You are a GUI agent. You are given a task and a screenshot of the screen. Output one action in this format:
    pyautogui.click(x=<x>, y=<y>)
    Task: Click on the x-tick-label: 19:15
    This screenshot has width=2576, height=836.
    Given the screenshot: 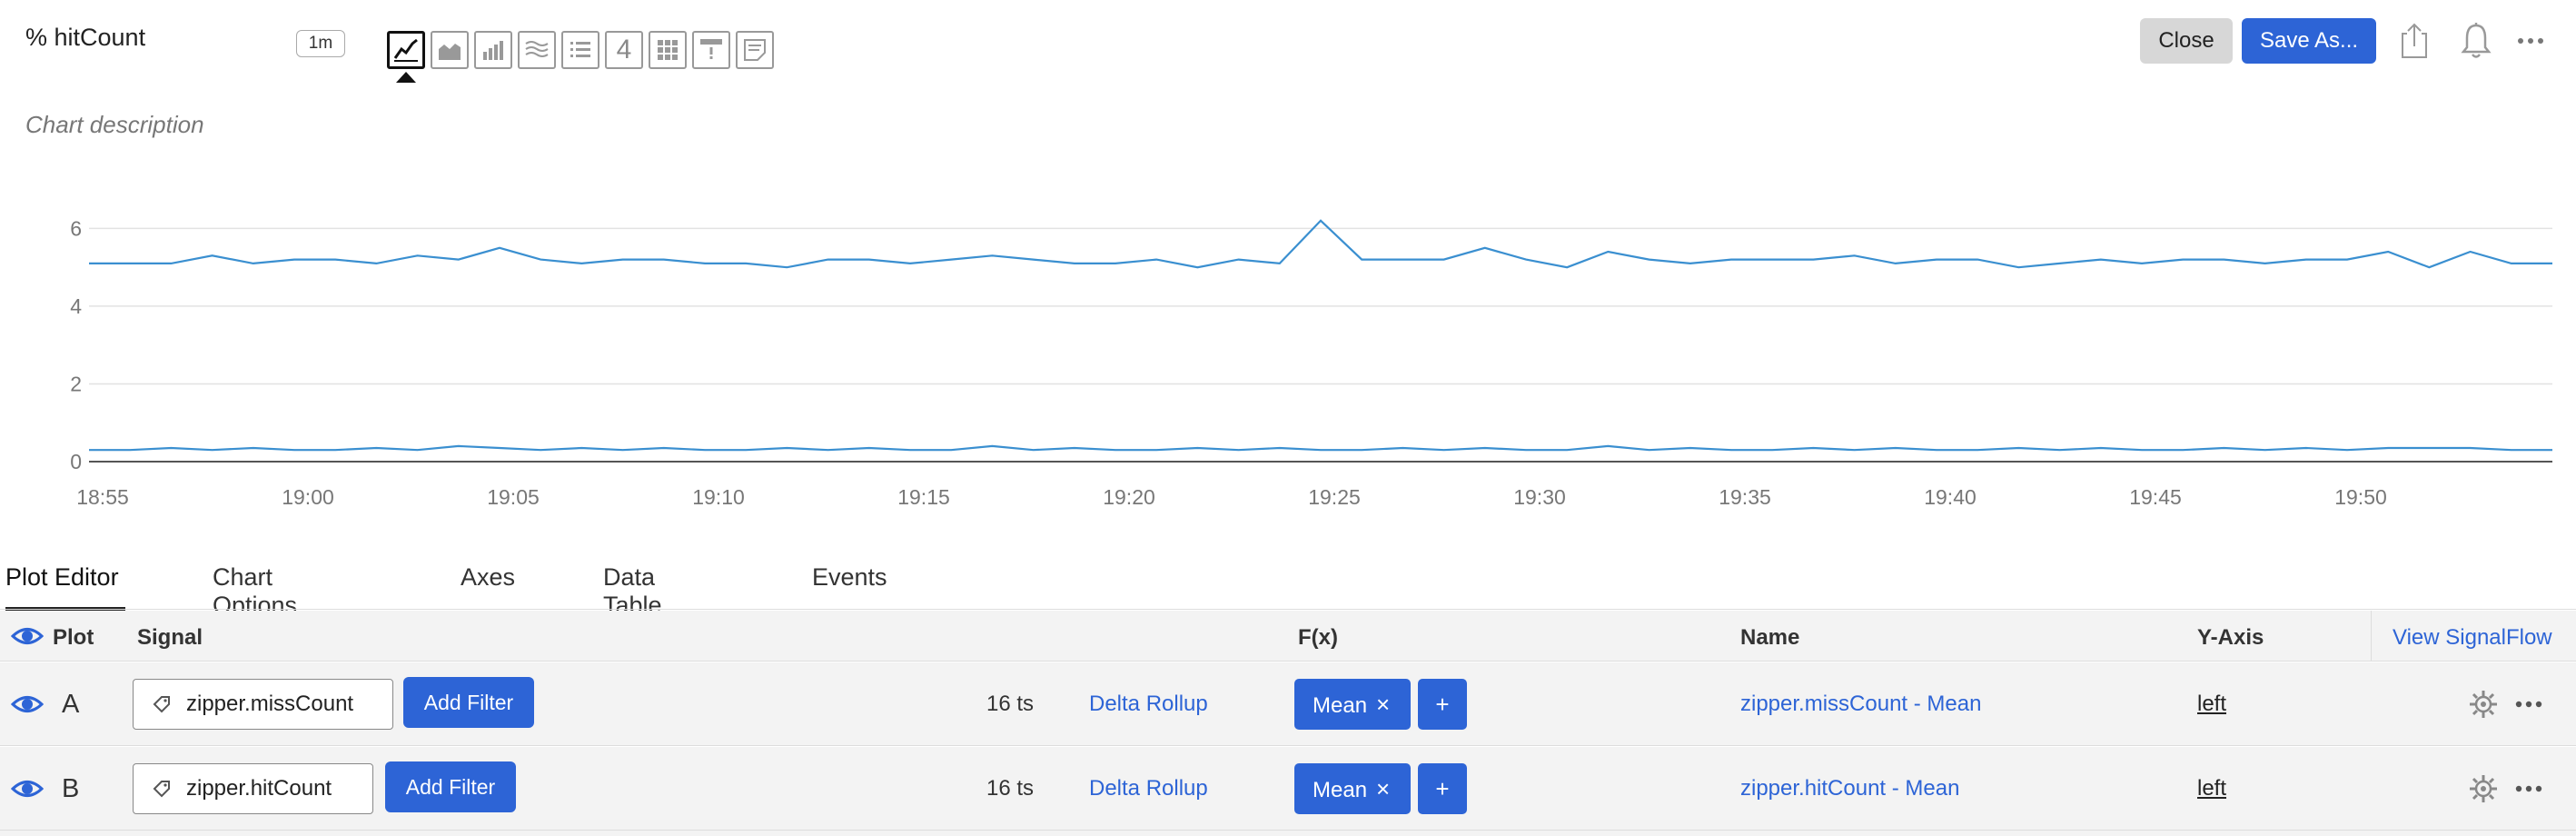 What is the action you would take?
    pyautogui.click(x=923, y=497)
    